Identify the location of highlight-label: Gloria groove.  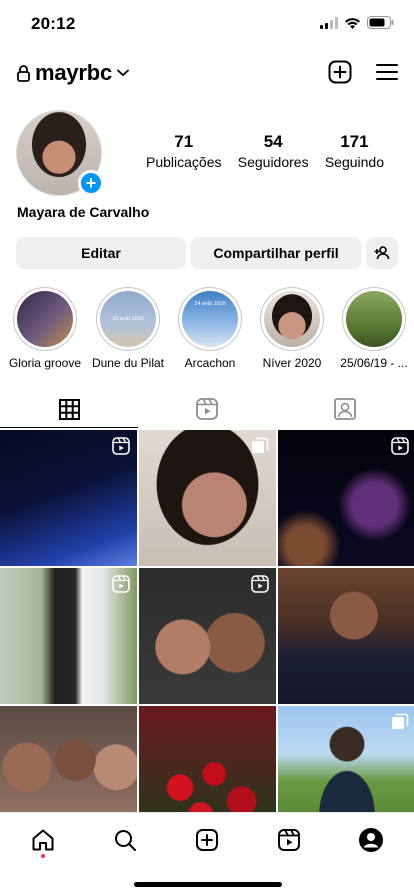
(45, 363).